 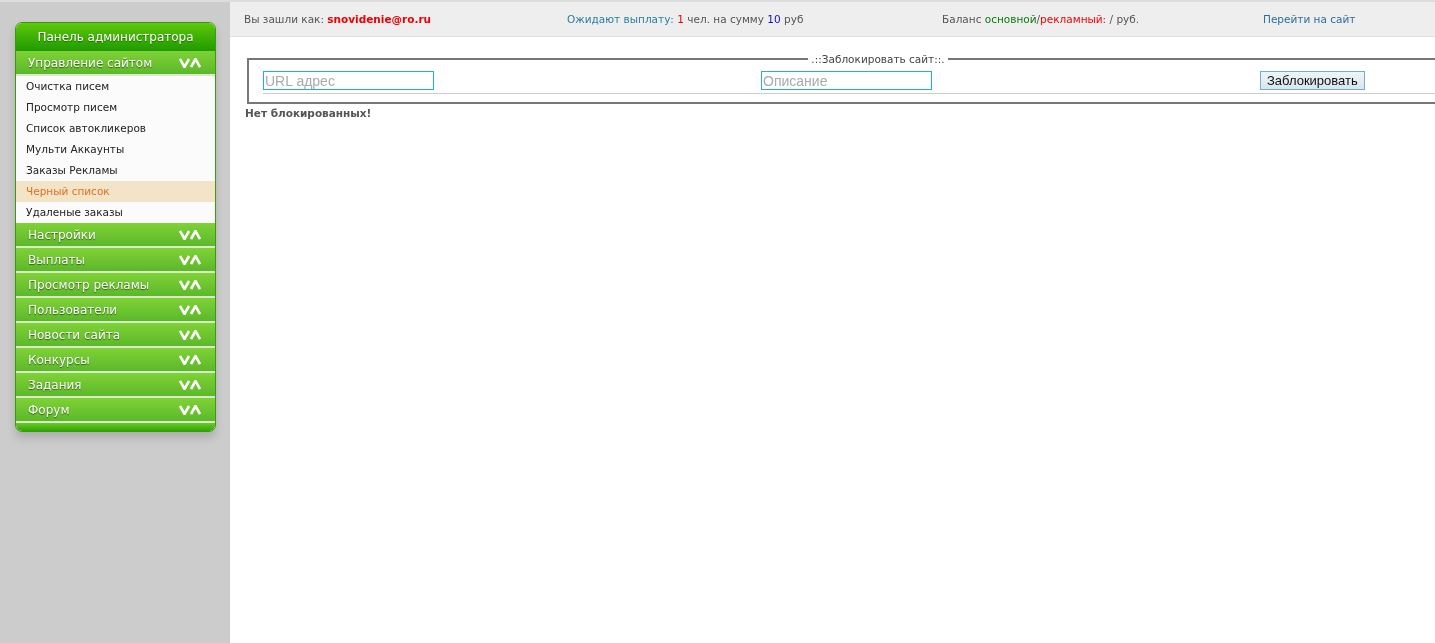 I want to click on menu-item: Черный список, so click(x=115, y=191).